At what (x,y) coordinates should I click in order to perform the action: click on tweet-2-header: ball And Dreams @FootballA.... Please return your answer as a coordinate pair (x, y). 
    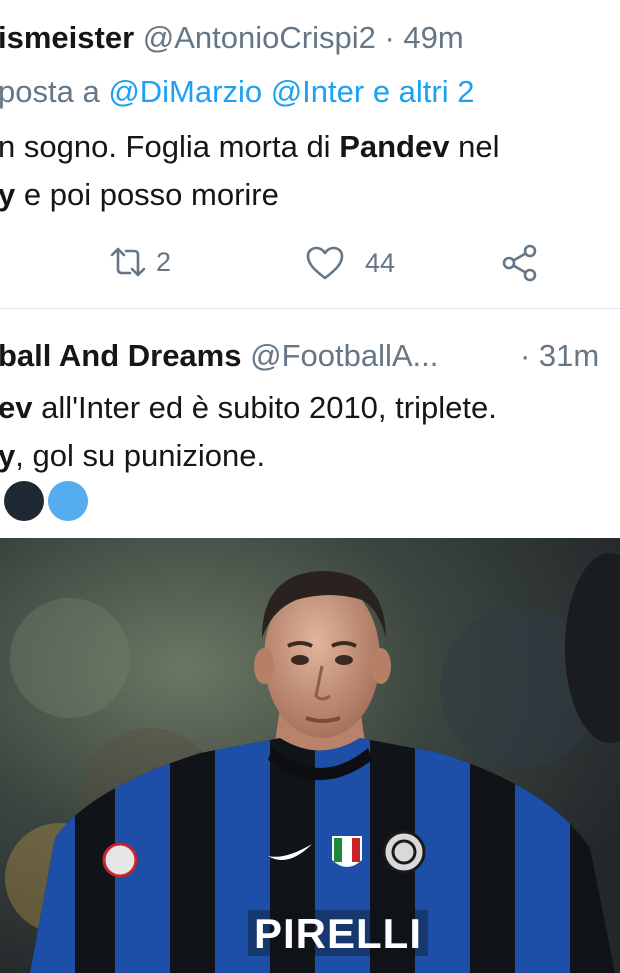
    Looking at the image, I should click on (219, 356).